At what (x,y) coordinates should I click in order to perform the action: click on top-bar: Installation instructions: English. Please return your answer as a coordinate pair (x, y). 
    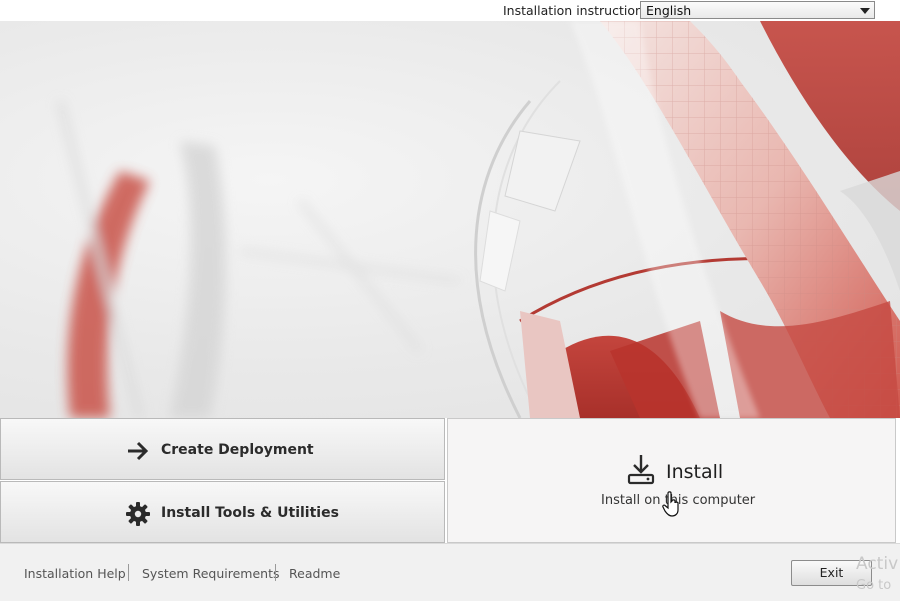
    Looking at the image, I should click on (450, 10).